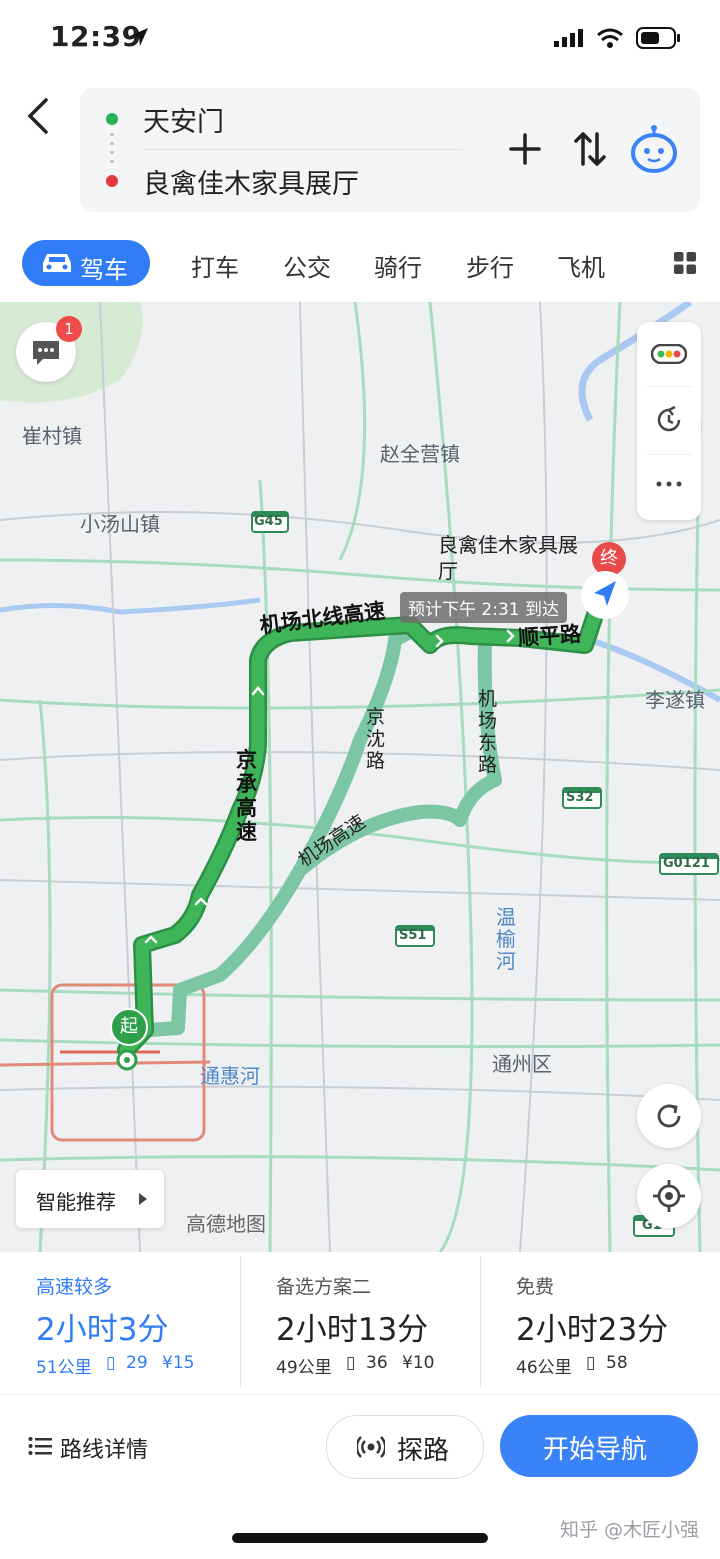  I want to click on refresh-button, so click(669, 1116).